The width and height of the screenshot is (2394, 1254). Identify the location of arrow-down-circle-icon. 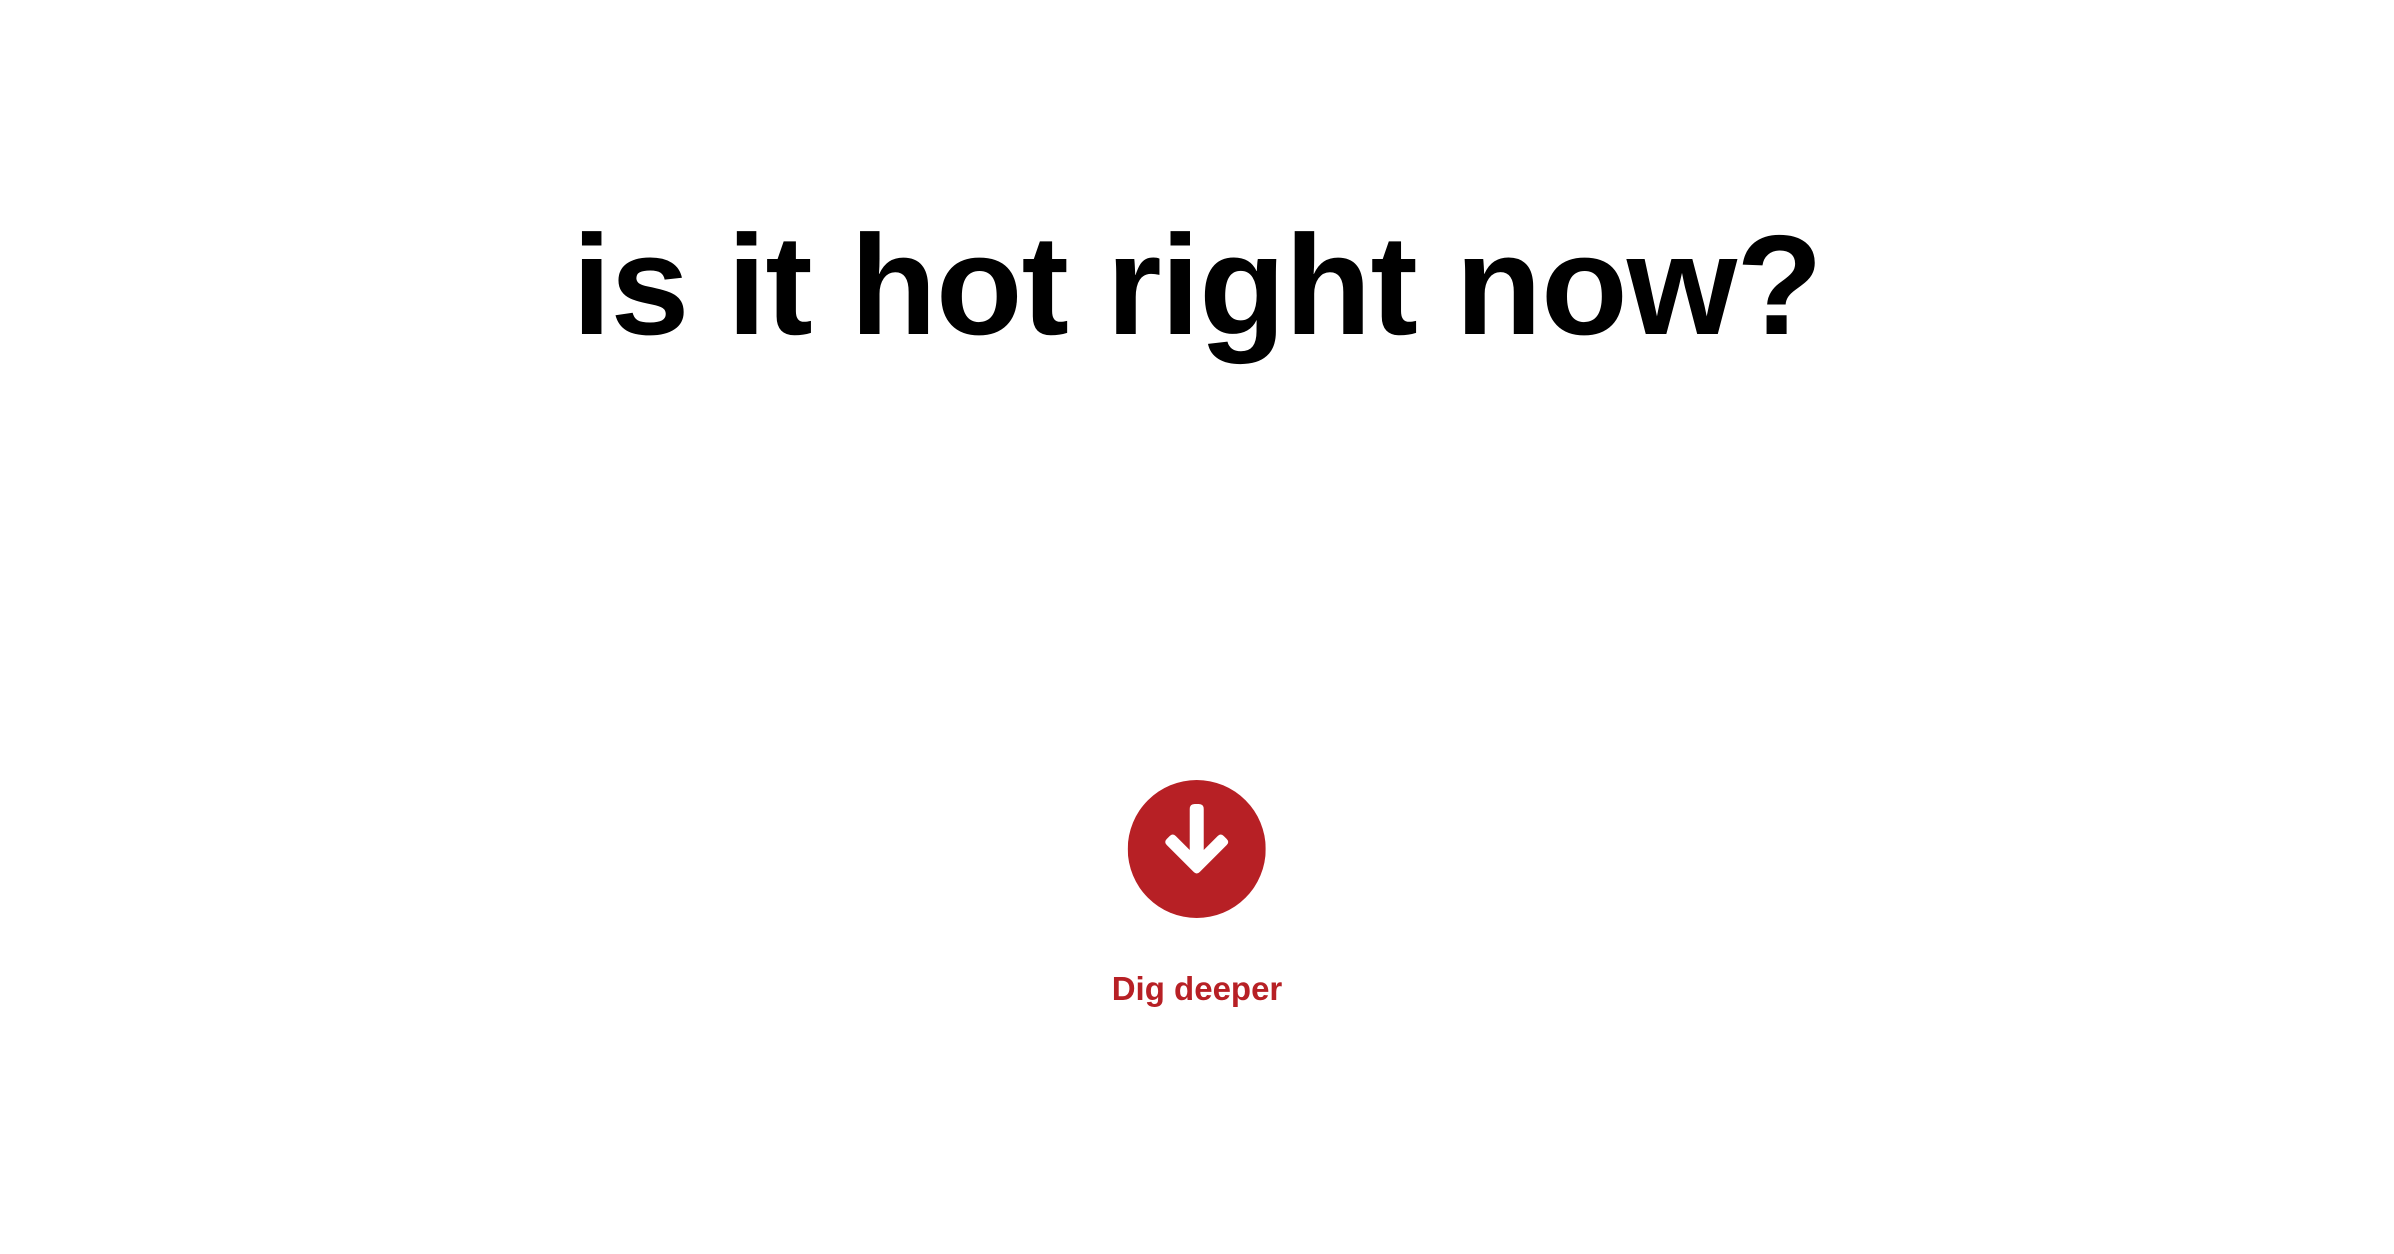
(1196, 849).